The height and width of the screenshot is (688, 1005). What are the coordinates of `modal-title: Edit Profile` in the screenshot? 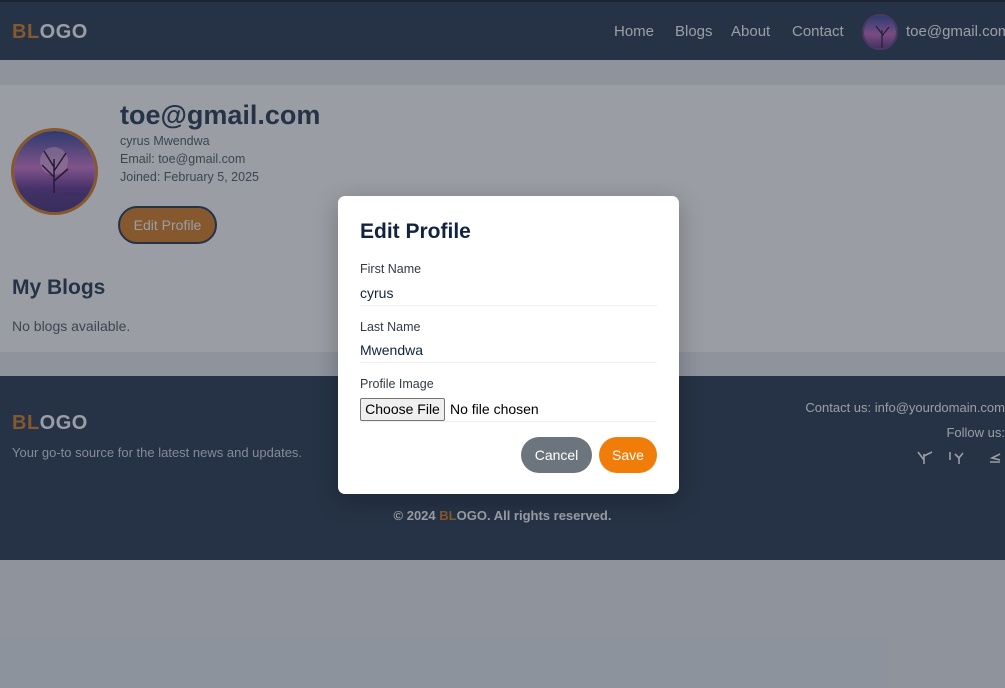 It's located at (415, 231).